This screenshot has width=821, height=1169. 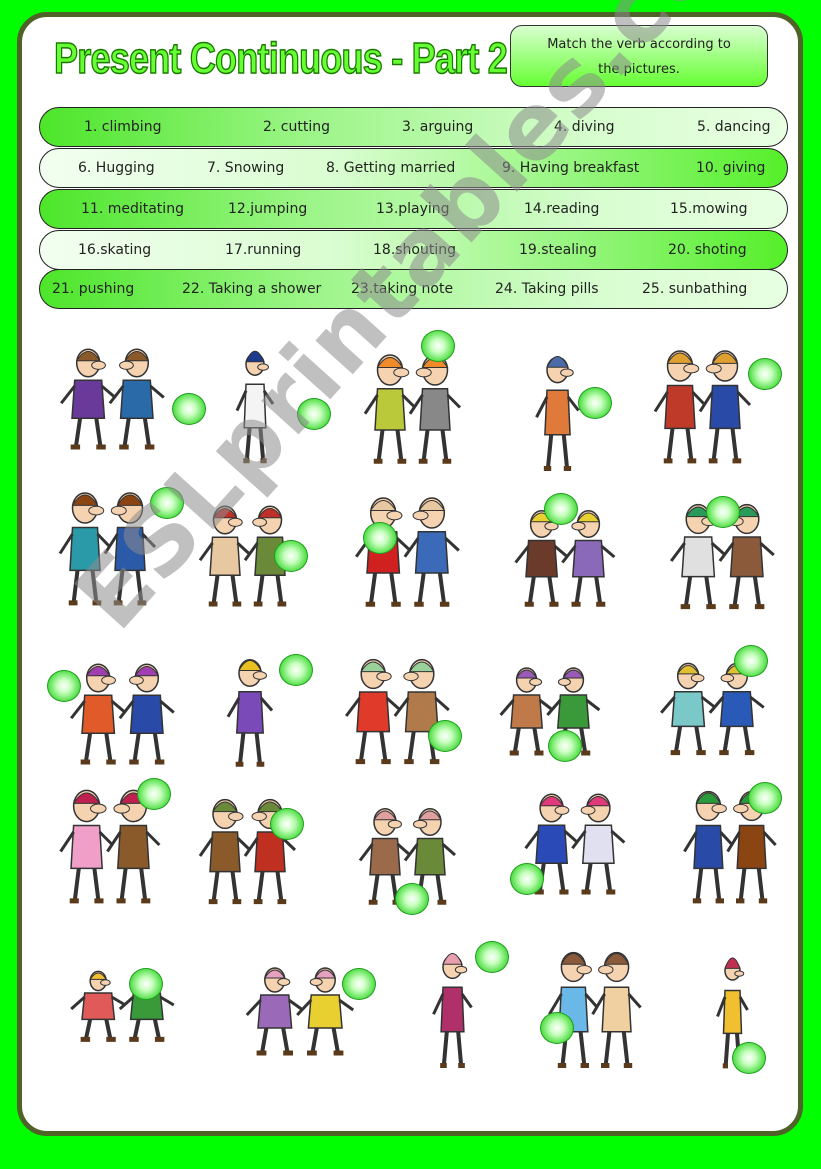 I want to click on word-item: 5. dancing, so click(x=734, y=127).